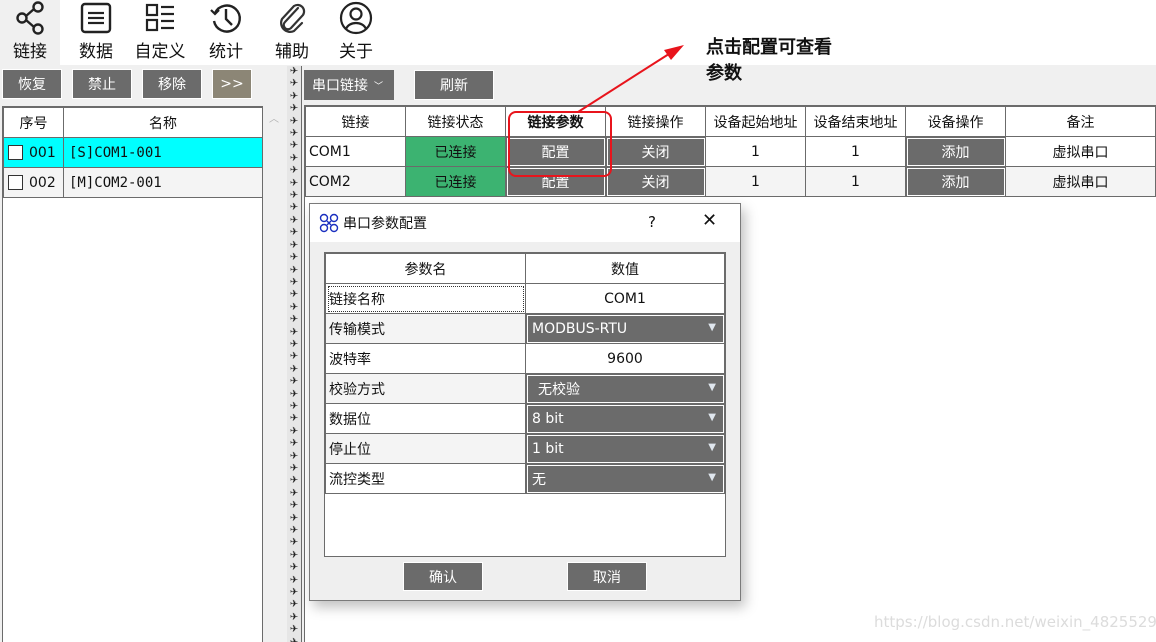 The image size is (1156, 642). What do you see at coordinates (425, 328) in the screenshot?
I see `param-name: 传输模式` at bounding box center [425, 328].